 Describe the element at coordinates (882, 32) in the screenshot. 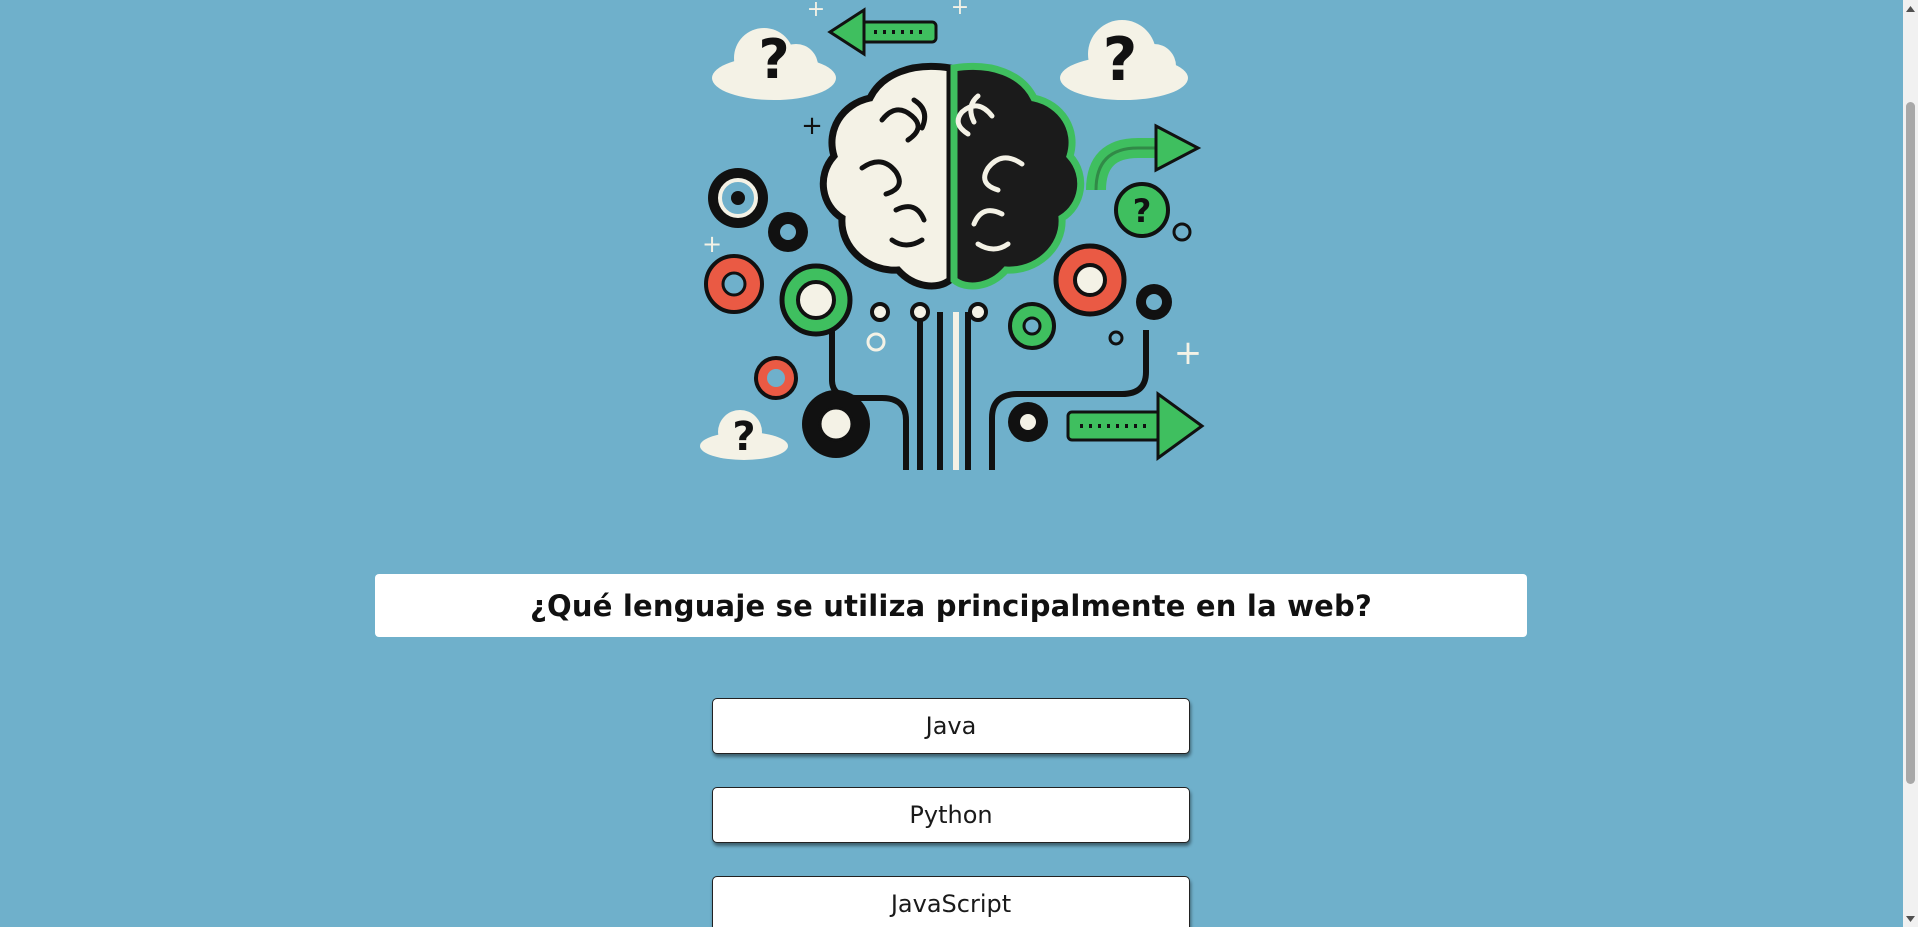

I see `arrow-left-icon` at that location.